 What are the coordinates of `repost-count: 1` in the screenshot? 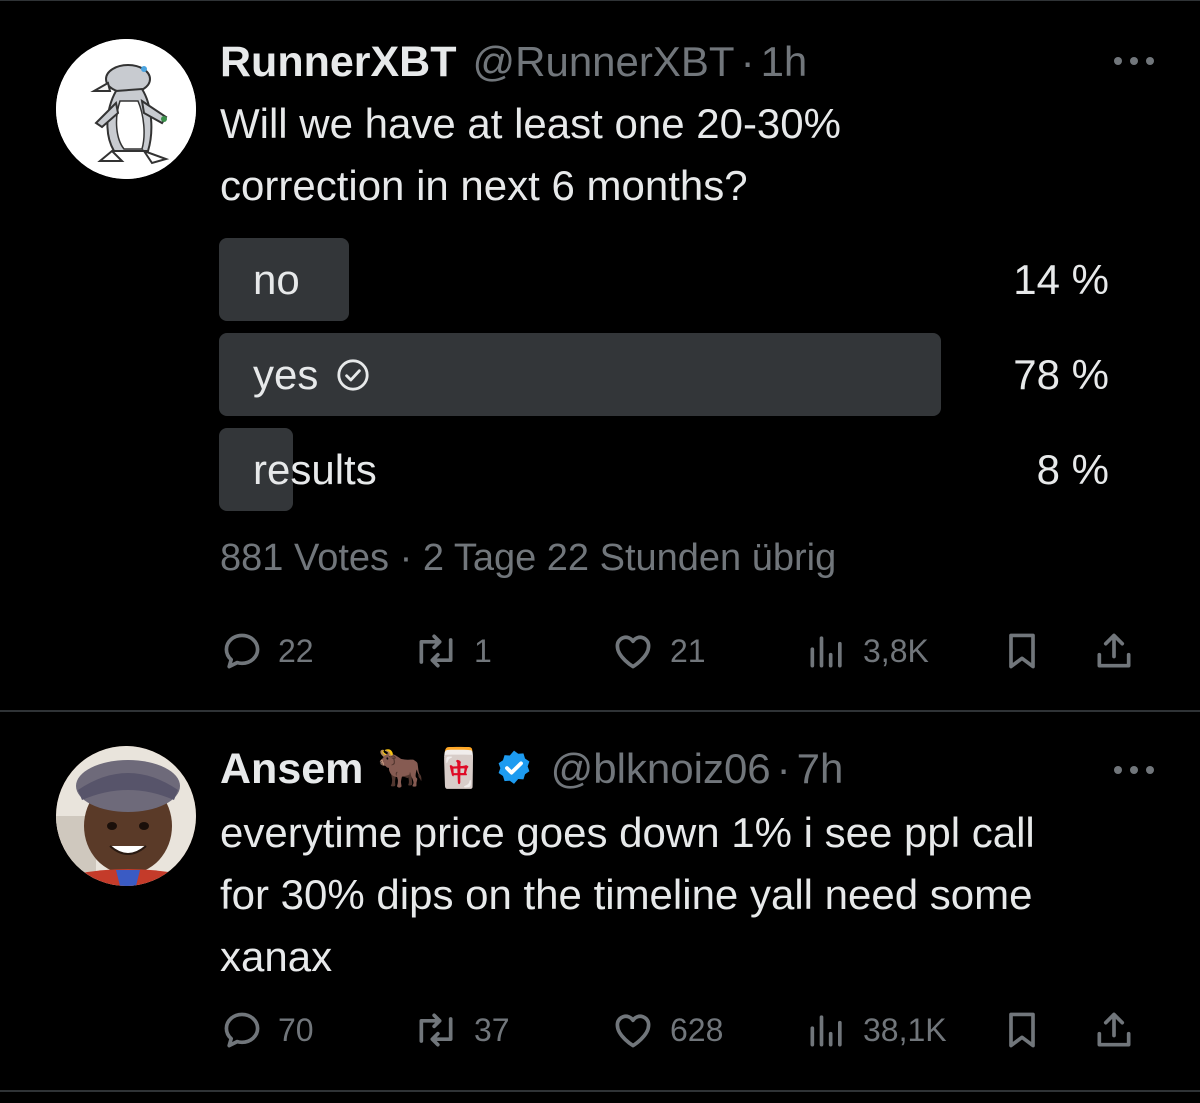 It's located at (483, 650).